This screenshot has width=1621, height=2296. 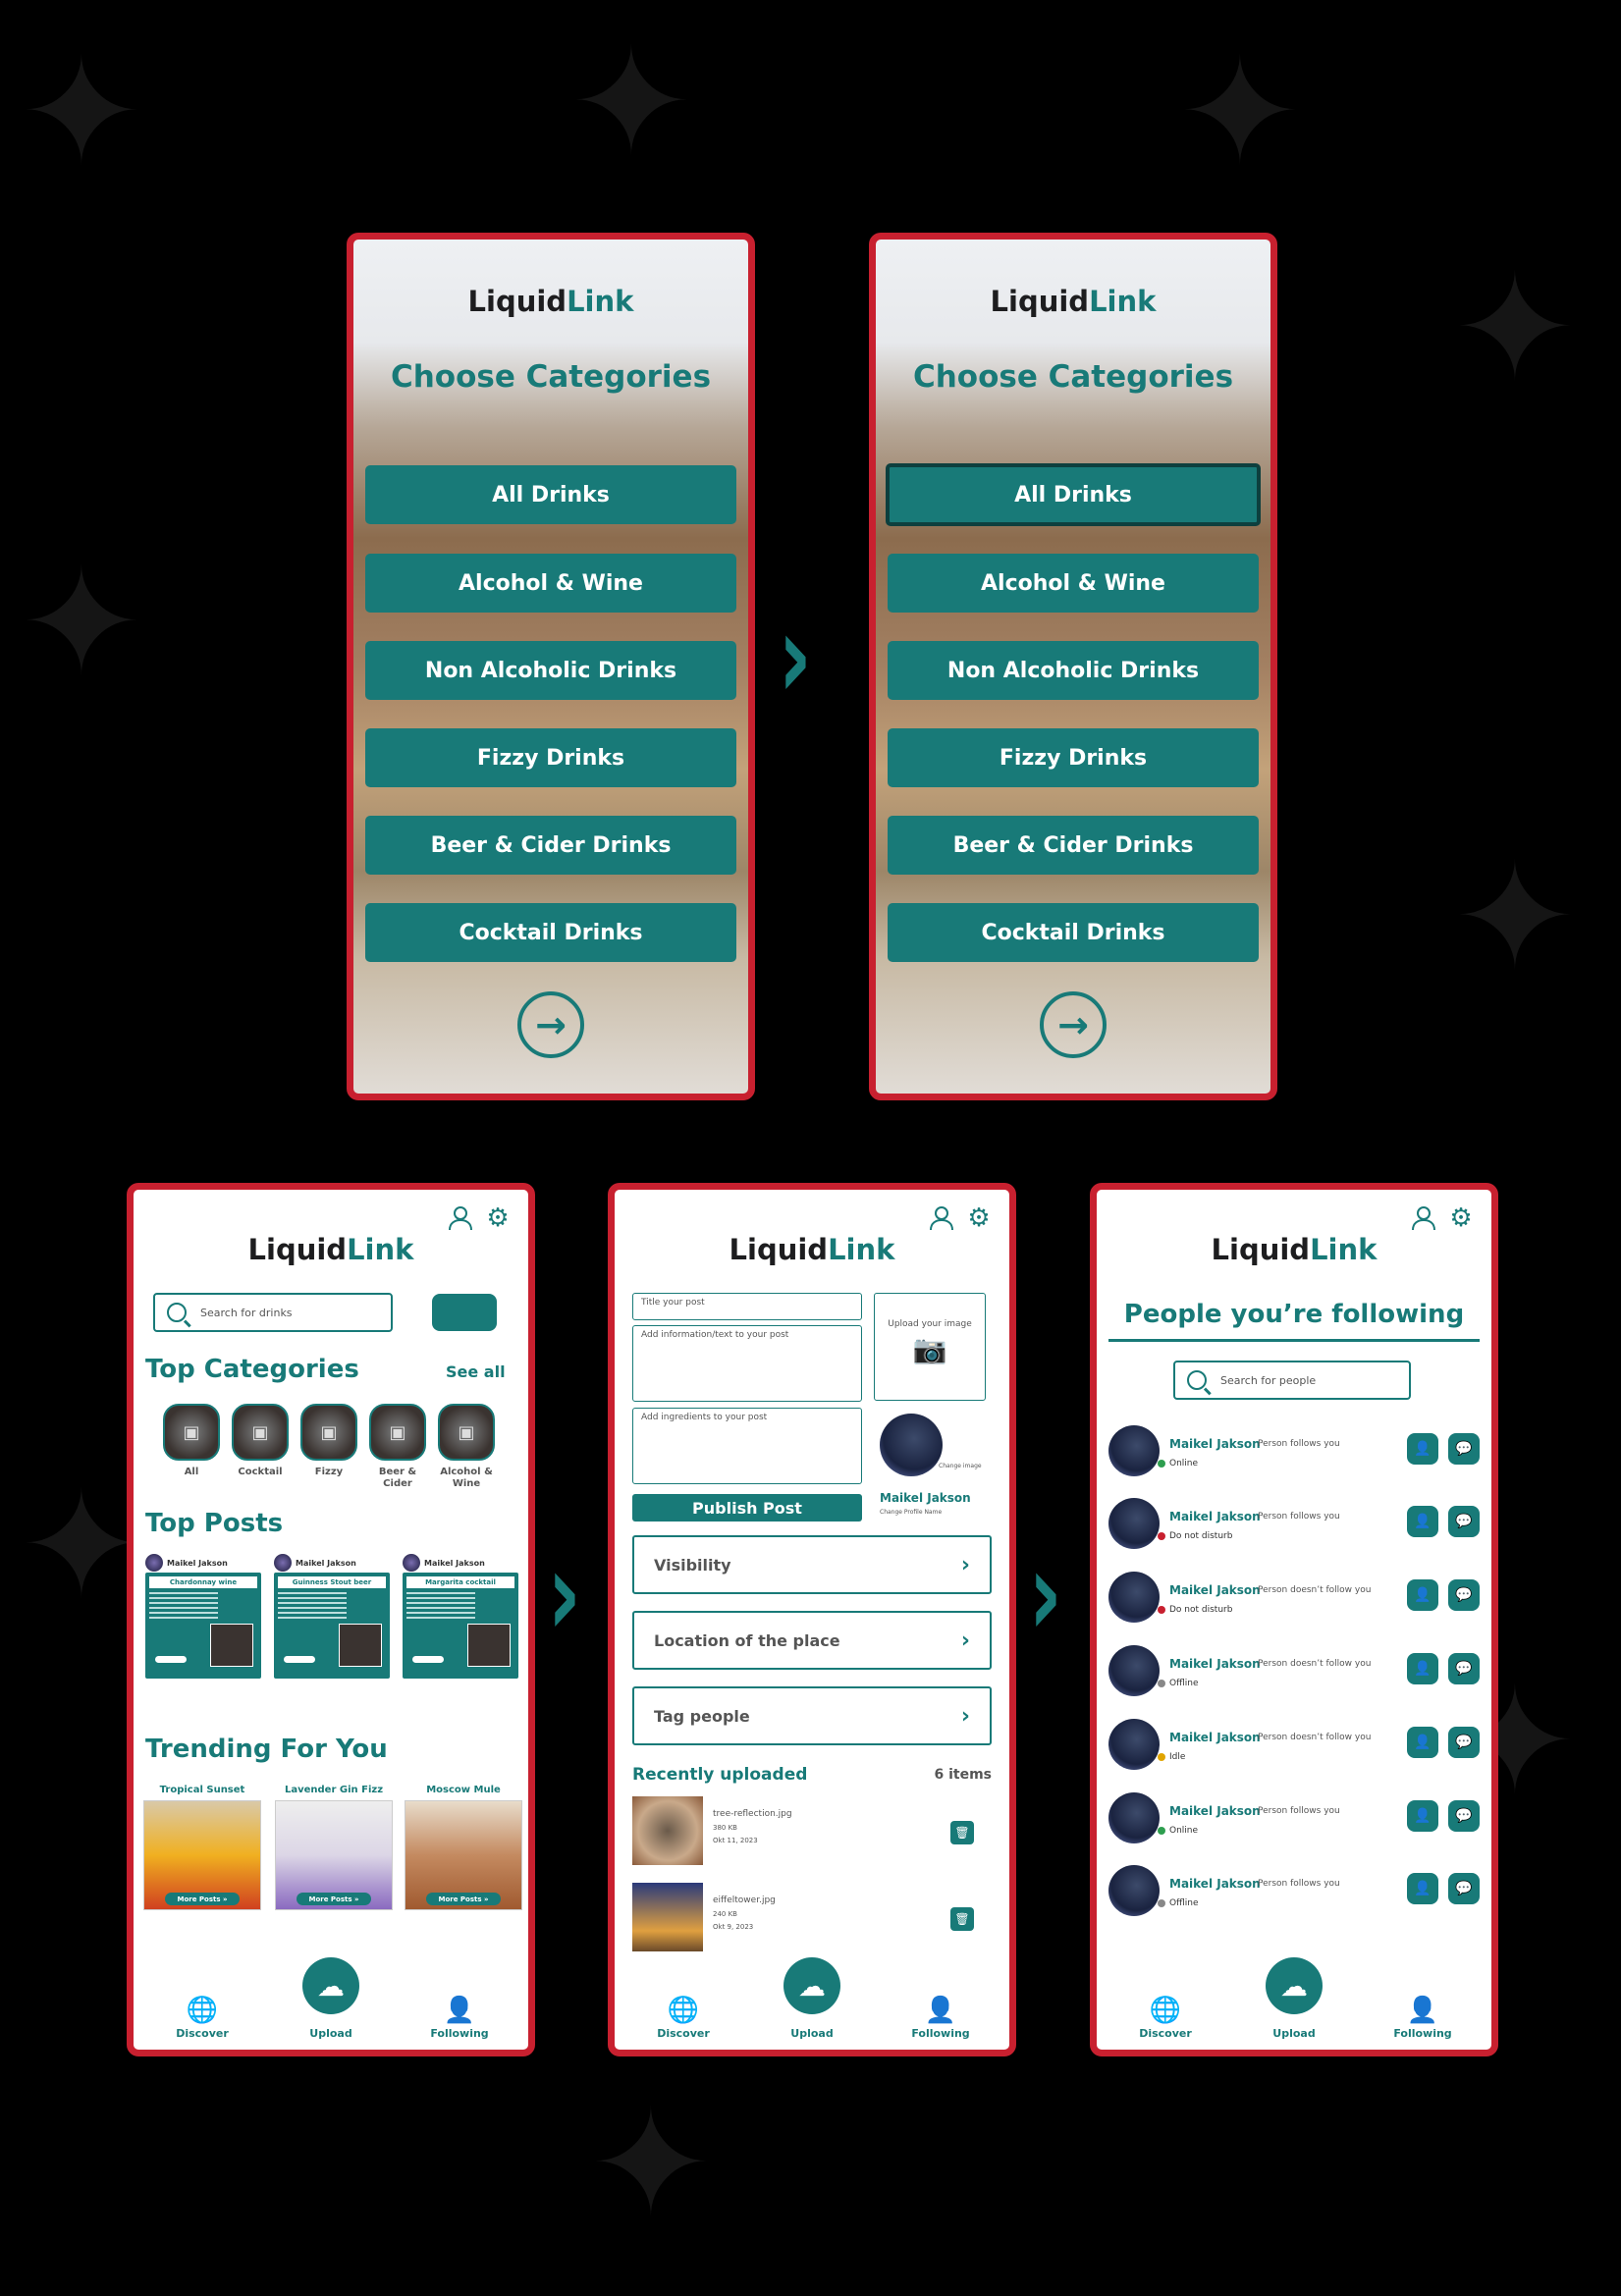 I want to click on category-alcohol-wine: ▣ Alcohol & Wine, so click(x=466, y=1447).